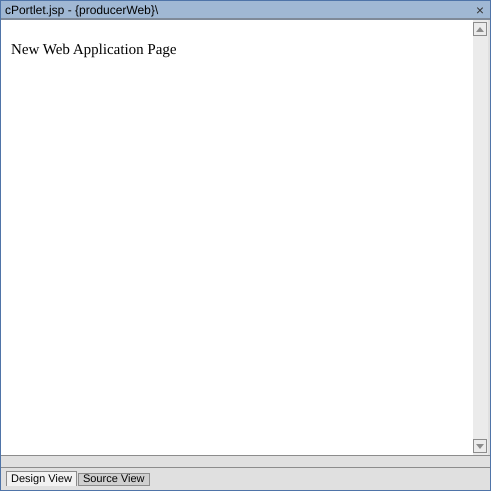 The height and width of the screenshot is (491, 491). What do you see at coordinates (94, 50) in the screenshot?
I see `page-heading: New Web Application Page` at bounding box center [94, 50].